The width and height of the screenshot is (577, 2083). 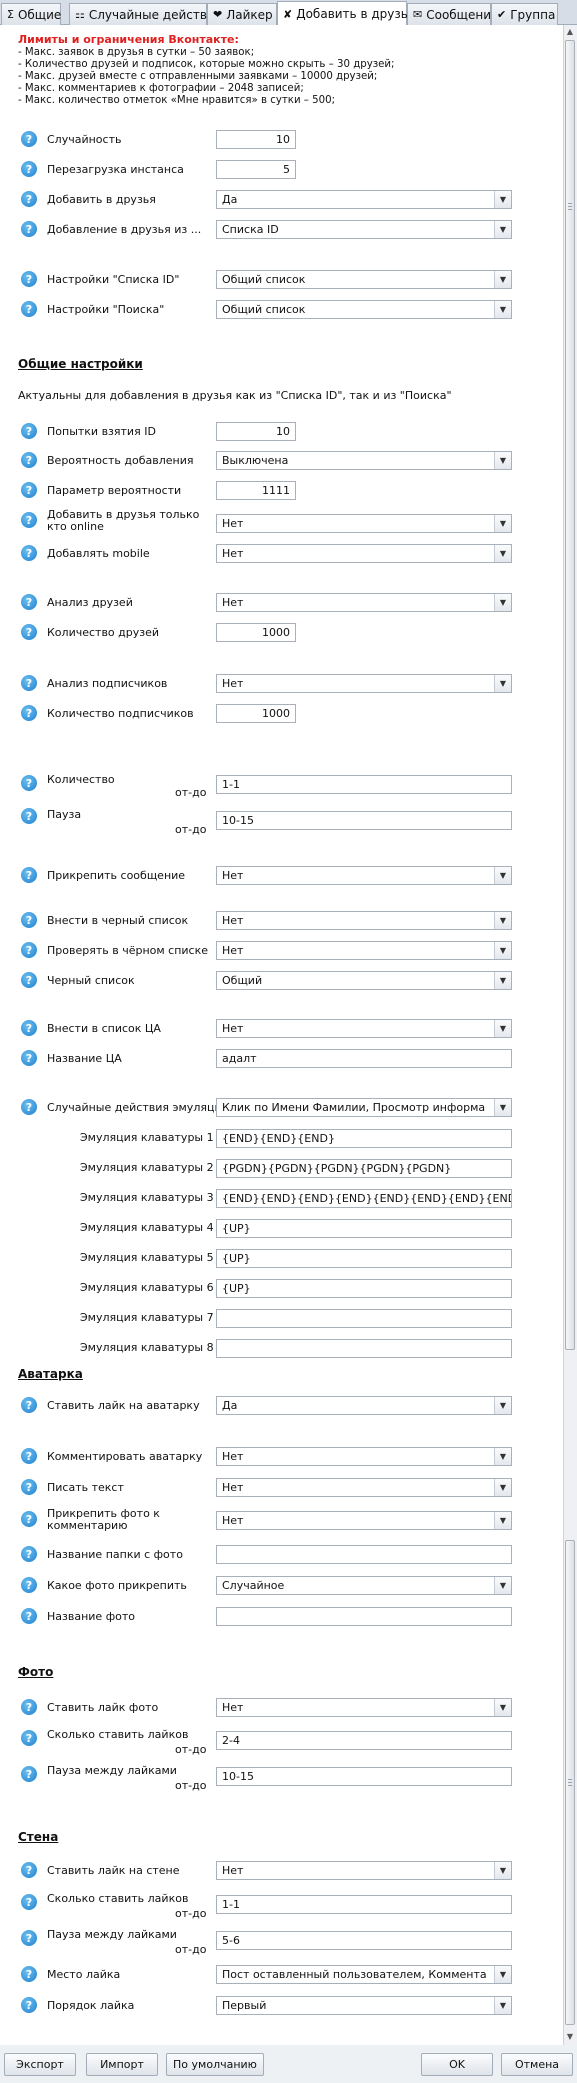 What do you see at coordinates (40, 2064) in the screenshot?
I see `export-button: Экспорт` at bounding box center [40, 2064].